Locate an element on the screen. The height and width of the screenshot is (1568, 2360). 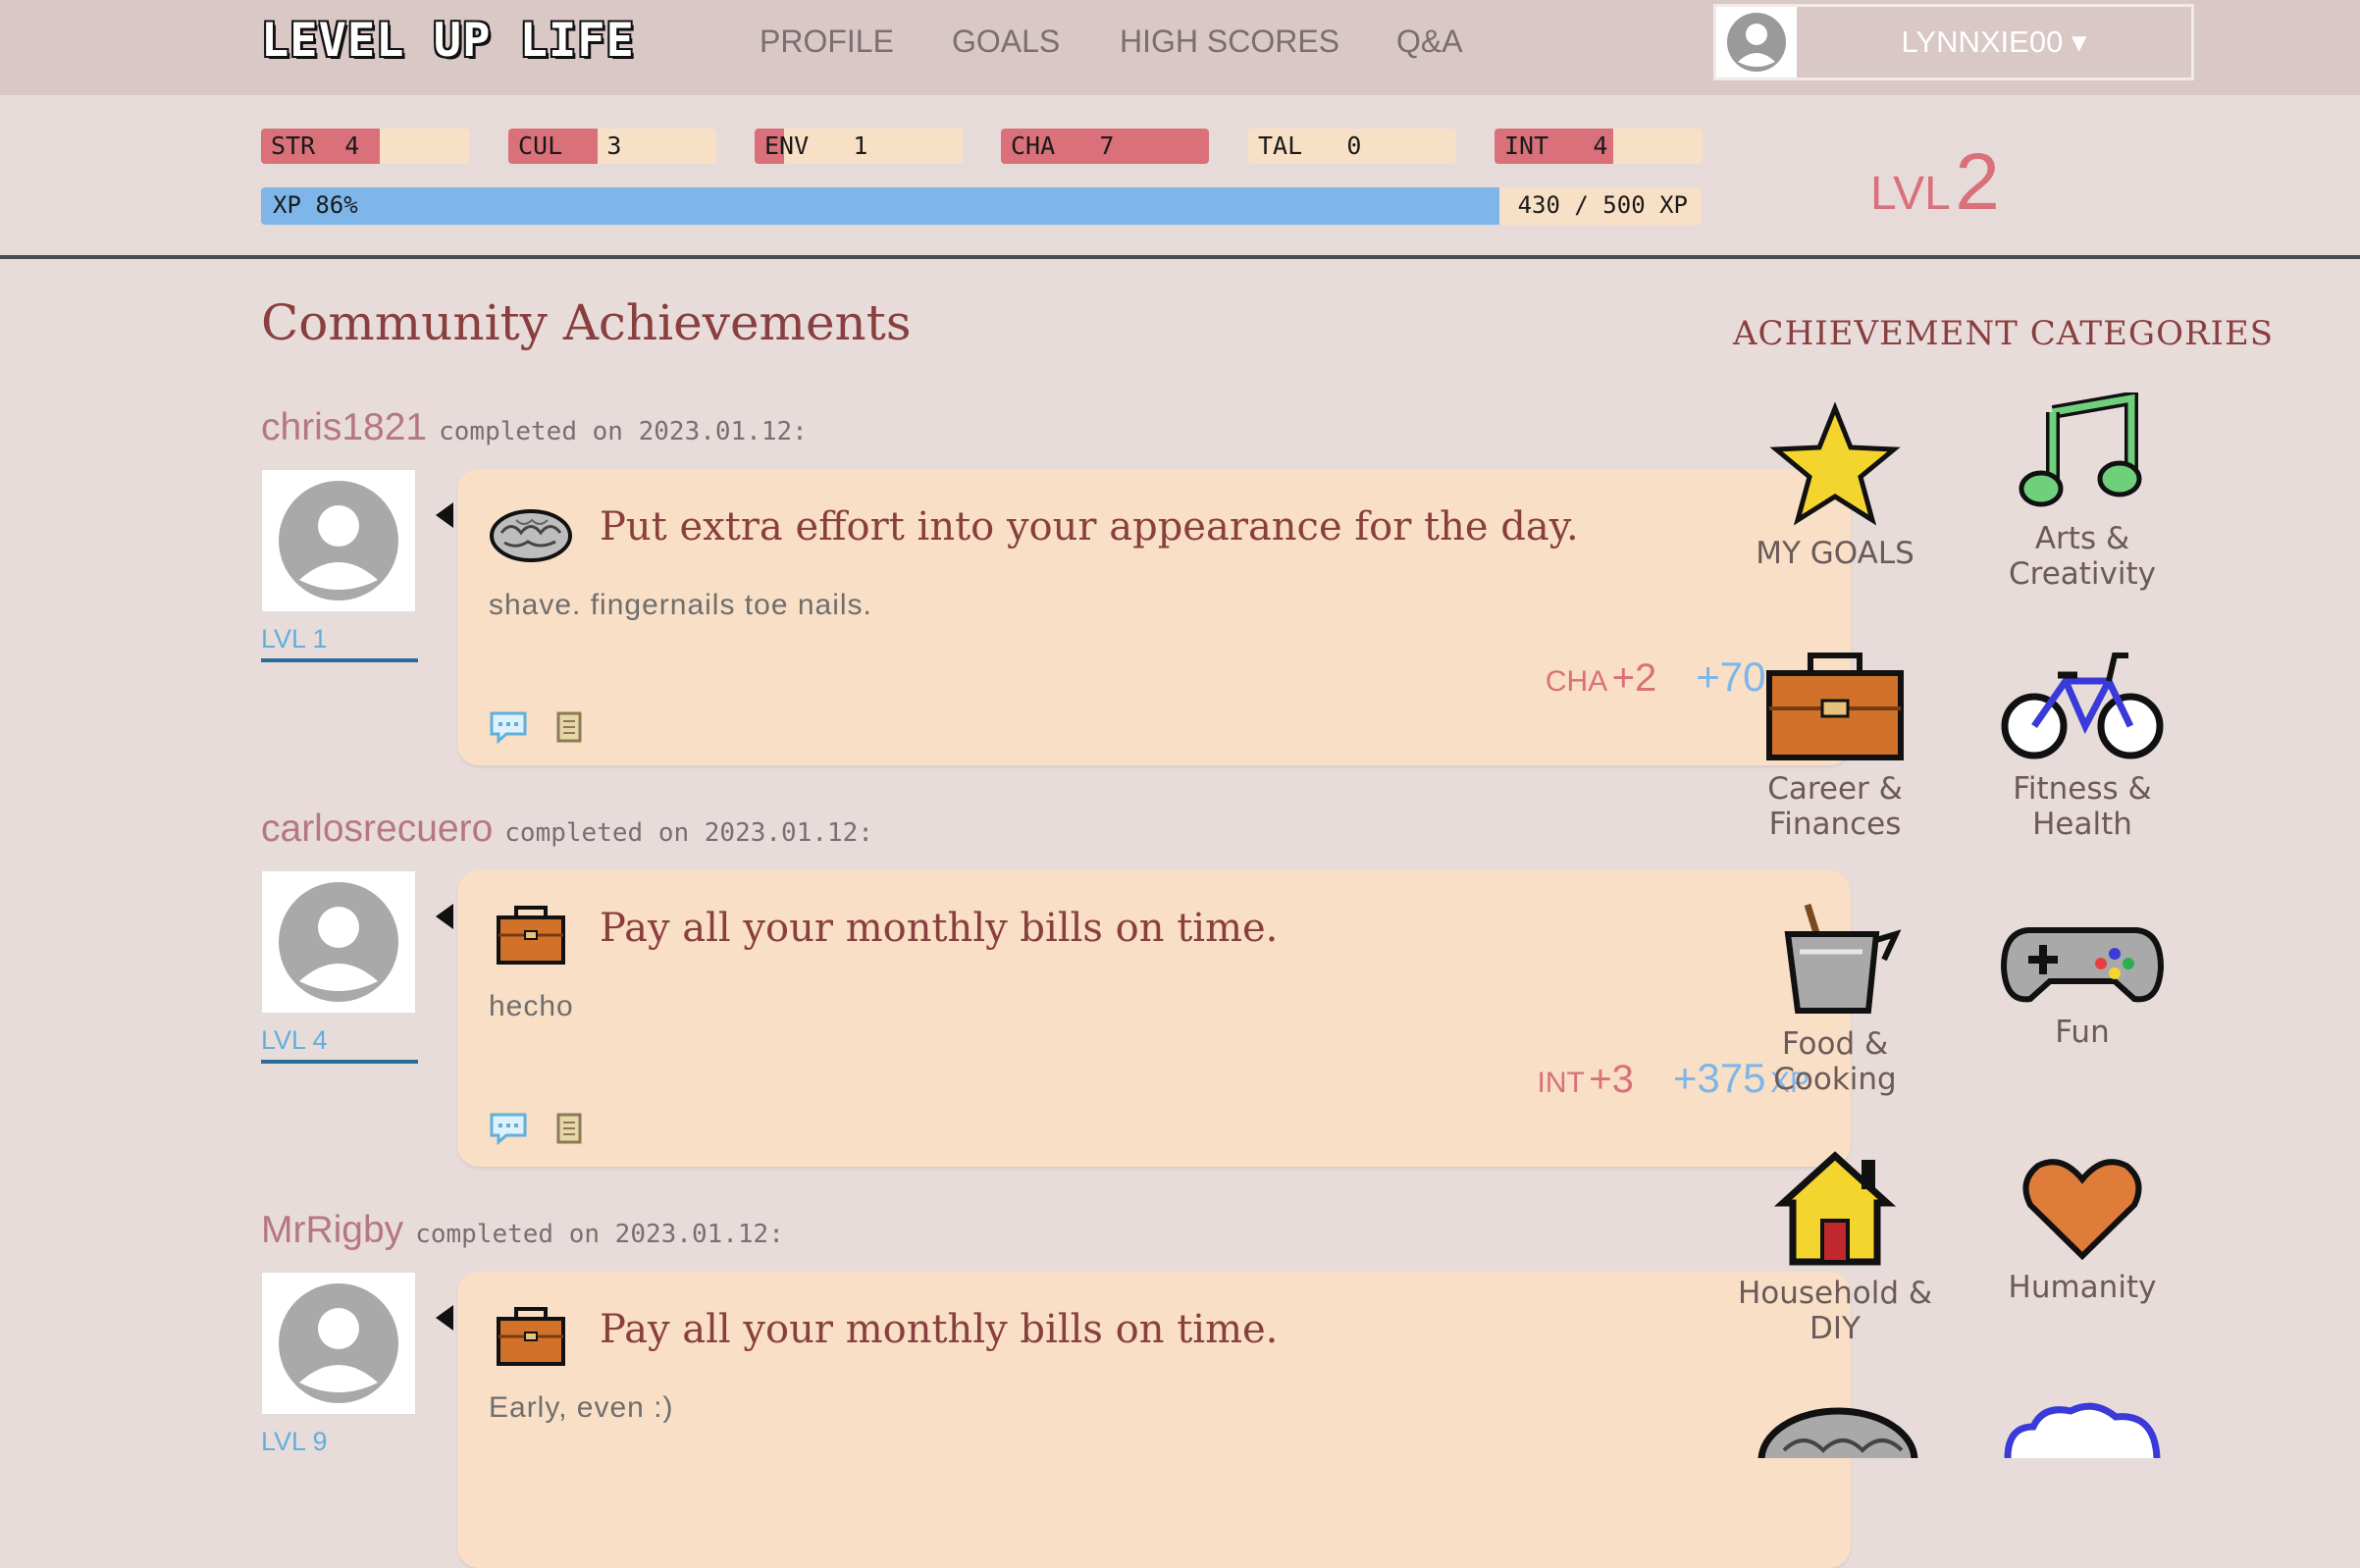
nav-qa: Q&A is located at coordinates (1430, 42).